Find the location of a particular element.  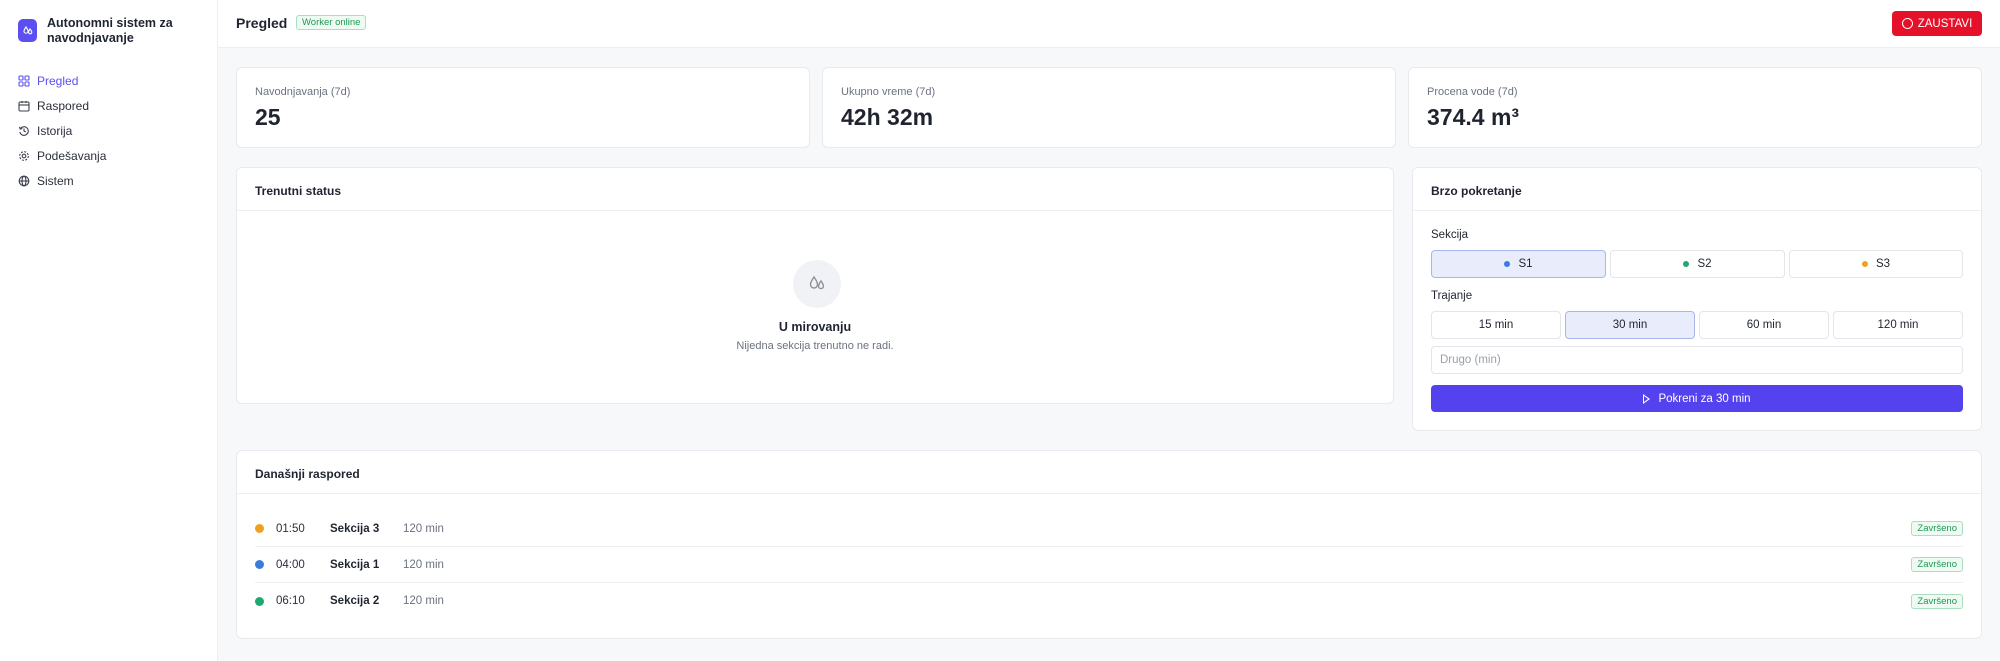

sidebar-item-label: Podešavanja is located at coordinates (72, 155).